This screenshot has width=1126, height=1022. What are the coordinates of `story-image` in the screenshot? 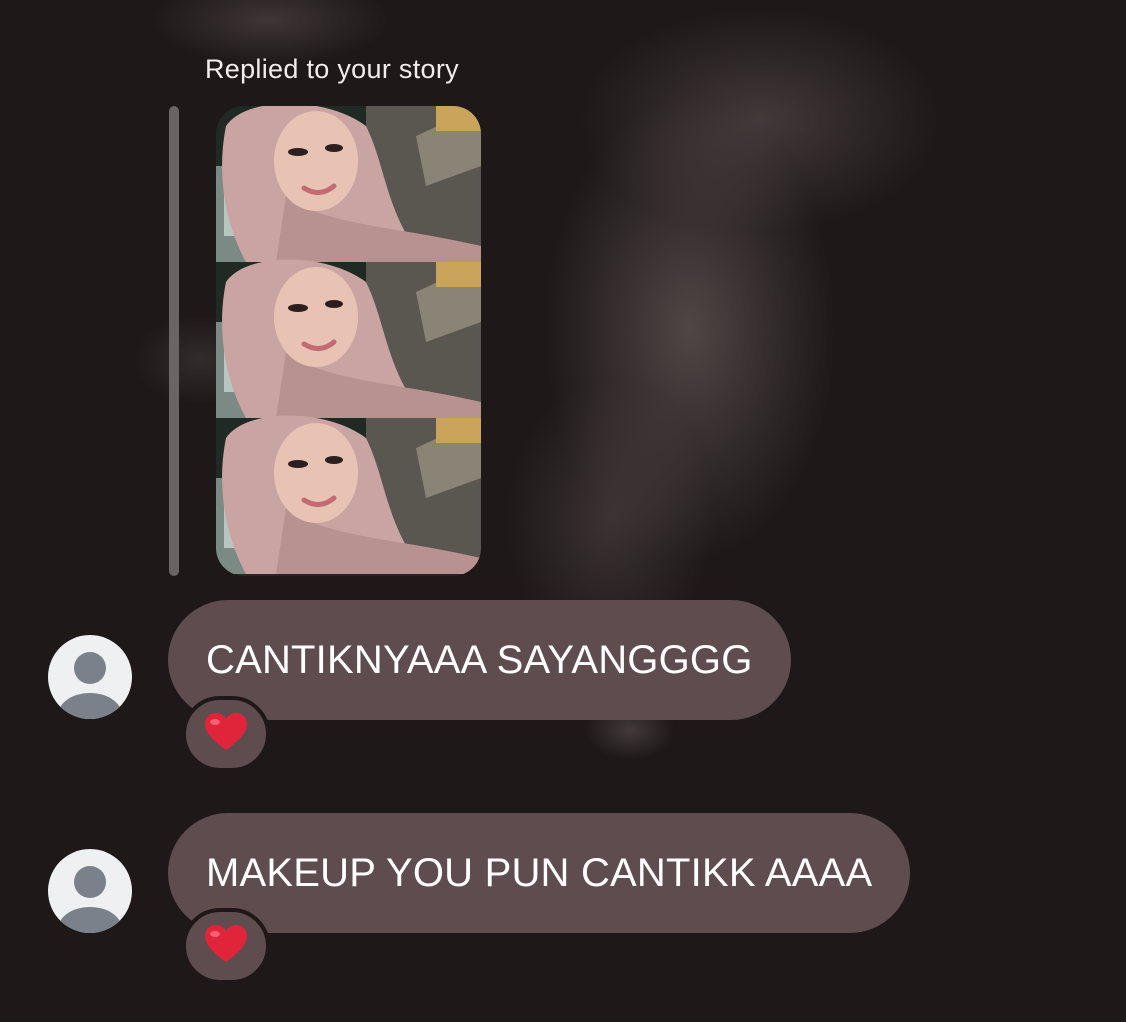 It's located at (348, 341).